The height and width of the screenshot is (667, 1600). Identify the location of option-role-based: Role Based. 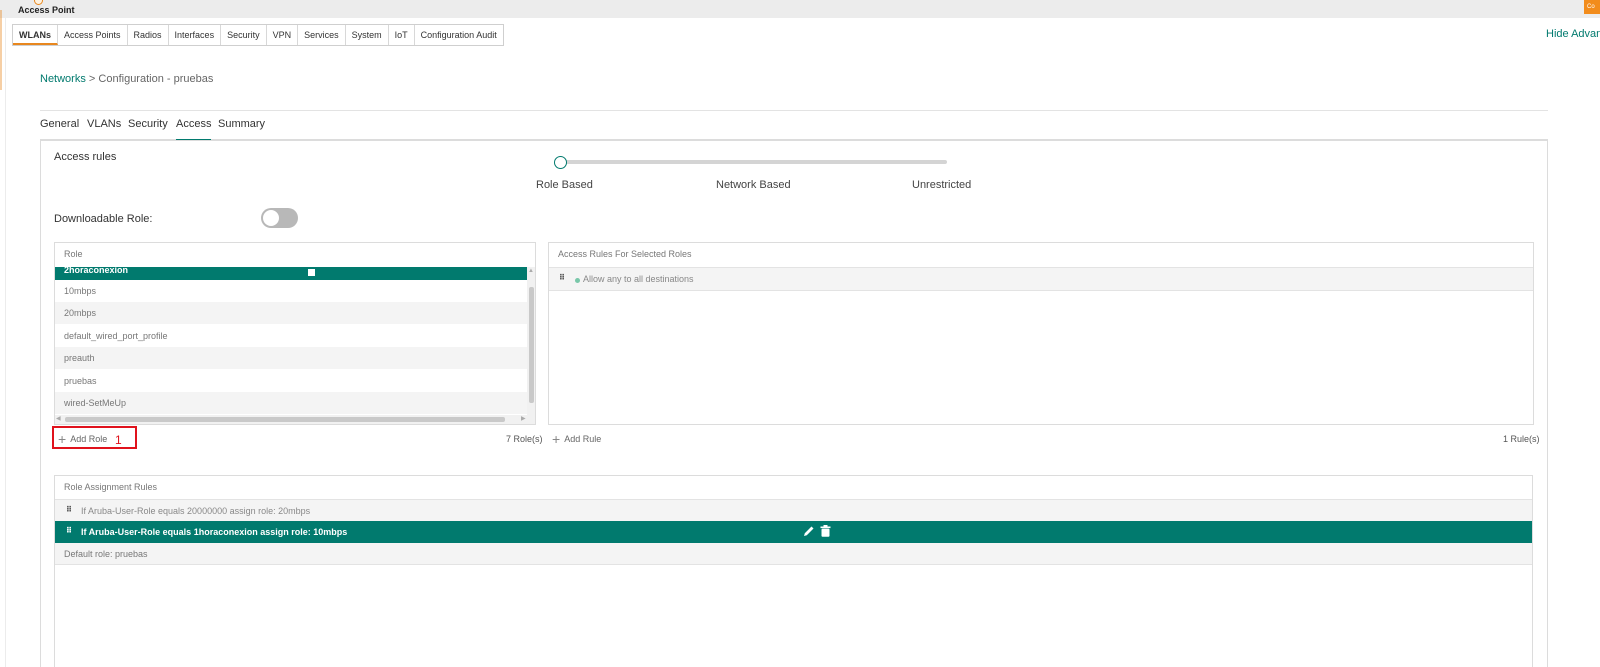
(564, 185).